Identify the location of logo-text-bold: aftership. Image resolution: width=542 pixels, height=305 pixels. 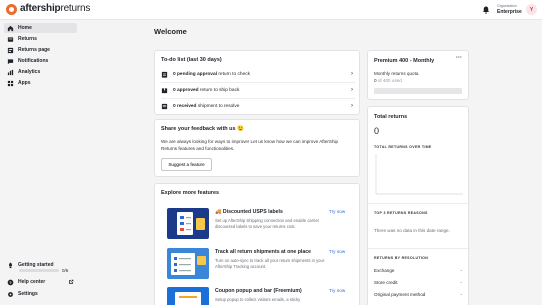
(40, 8).